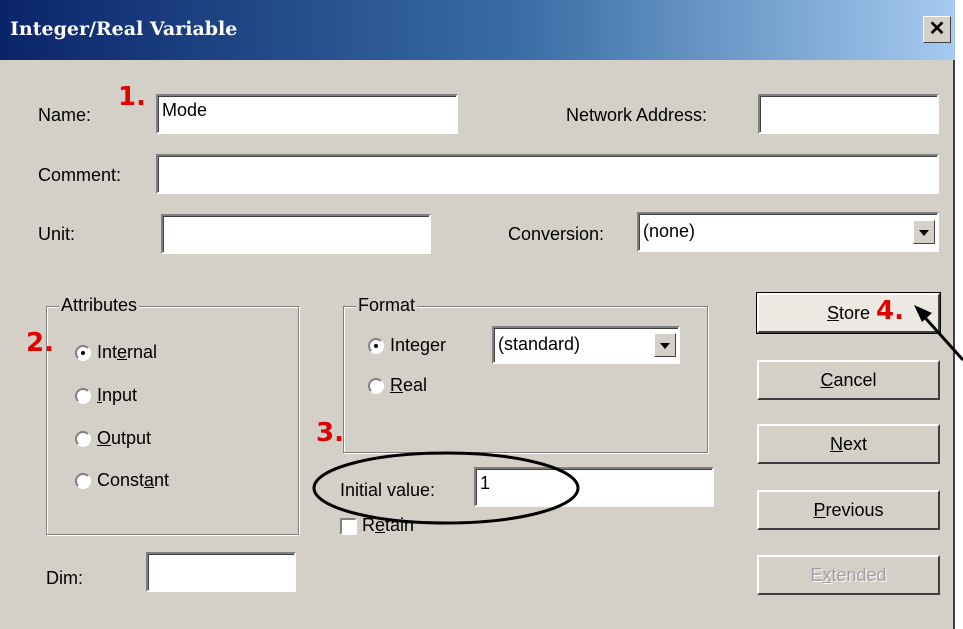 The height and width of the screenshot is (629, 963). I want to click on pointer-arrow-head, so click(923, 313).